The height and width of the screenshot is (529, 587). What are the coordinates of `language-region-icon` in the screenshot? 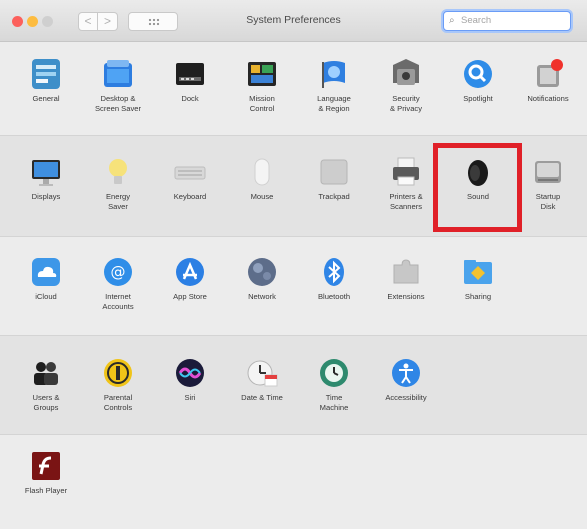 It's located at (334, 74).